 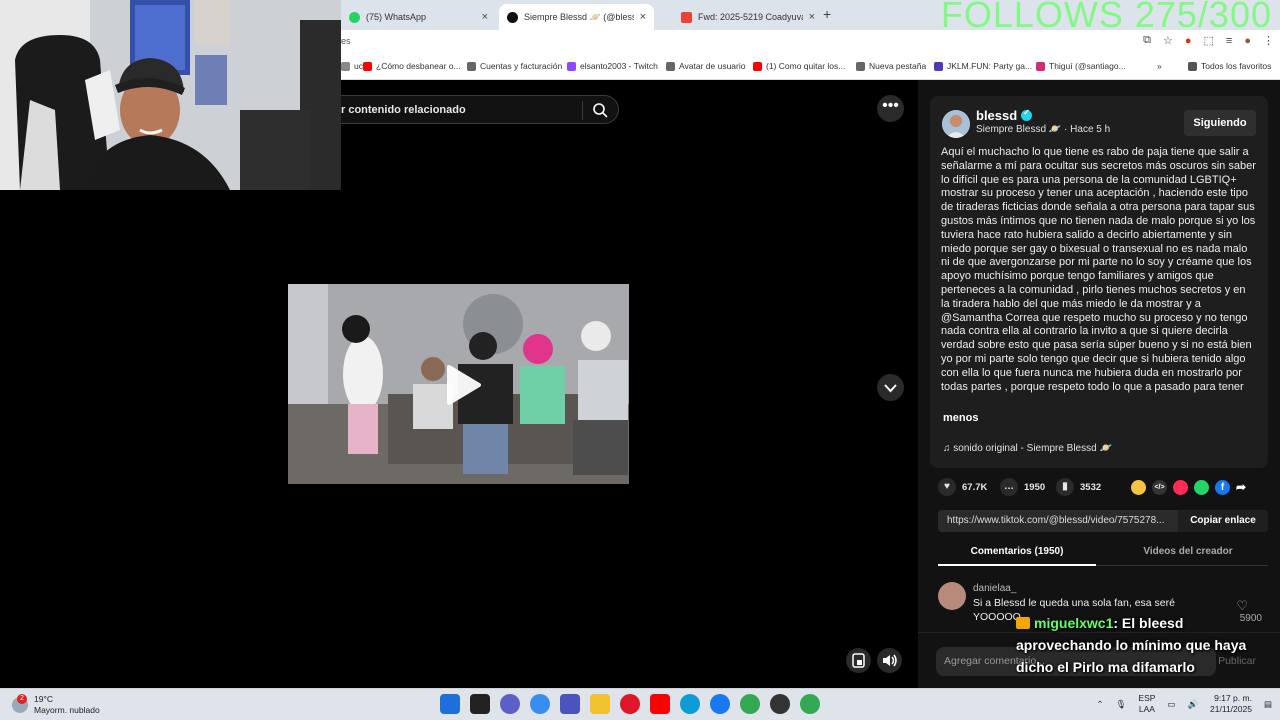 I want to click on bookmark-item: Nueva pestaña, so click(x=891, y=66).